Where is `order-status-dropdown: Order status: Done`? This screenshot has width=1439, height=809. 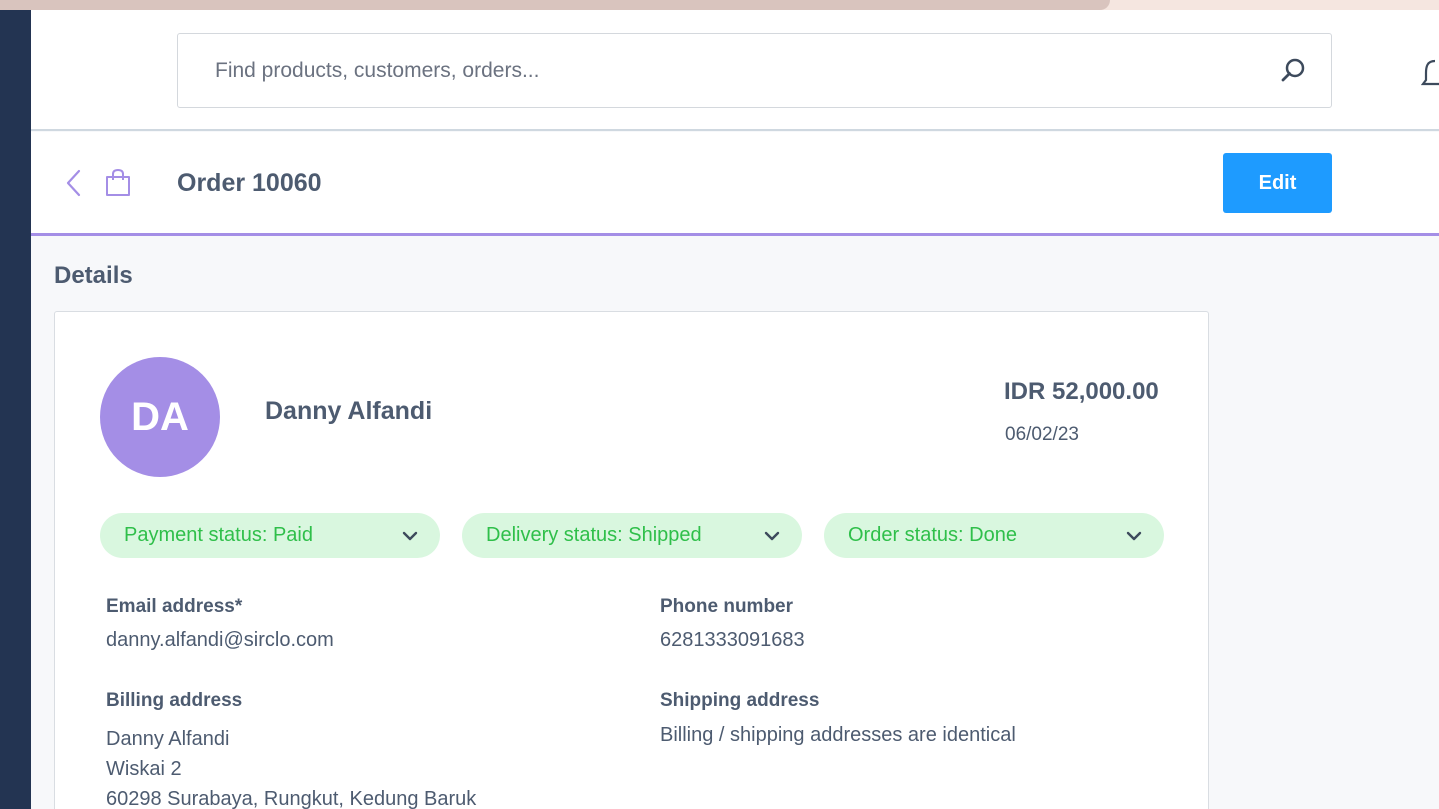
order-status-dropdown: Order status: Done is located at coordinates (994, 535).